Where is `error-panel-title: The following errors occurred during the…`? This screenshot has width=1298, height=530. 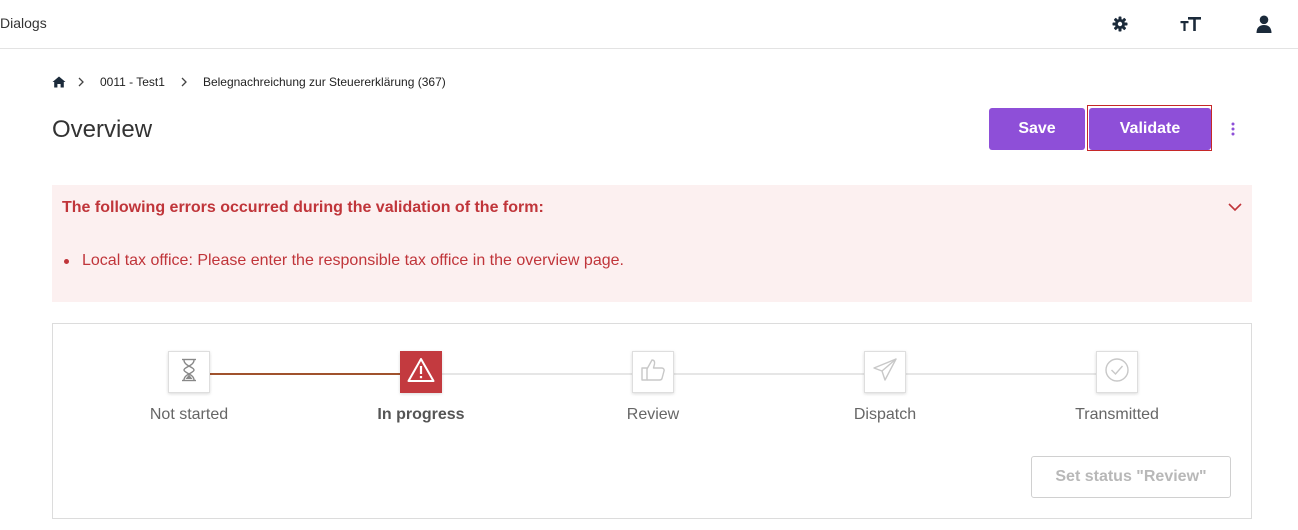
error-panel-title: The following errors occurred during the… is located at coordinates (303, 207).